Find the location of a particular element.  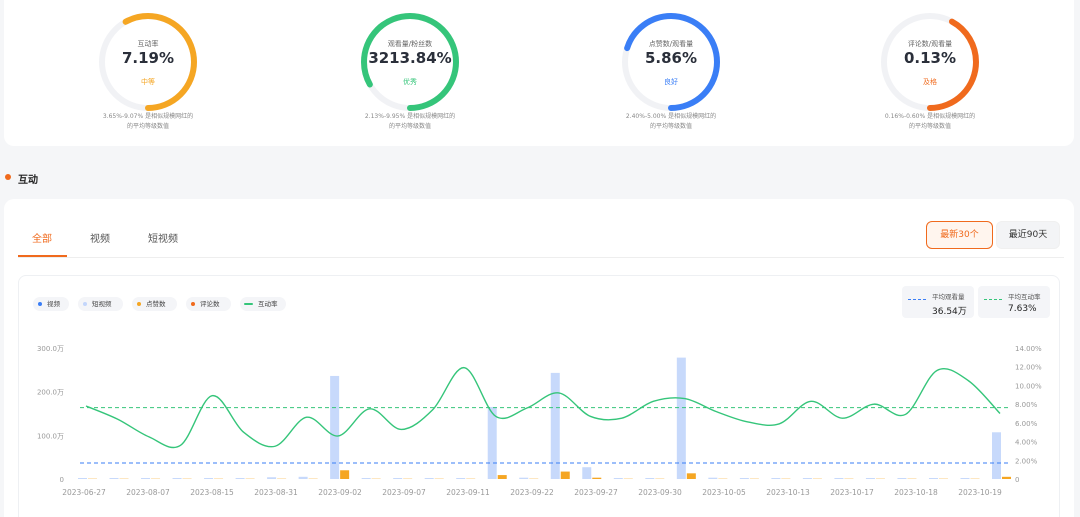

right-tick-label: 12.00% is located at coordinates (1028, 368).